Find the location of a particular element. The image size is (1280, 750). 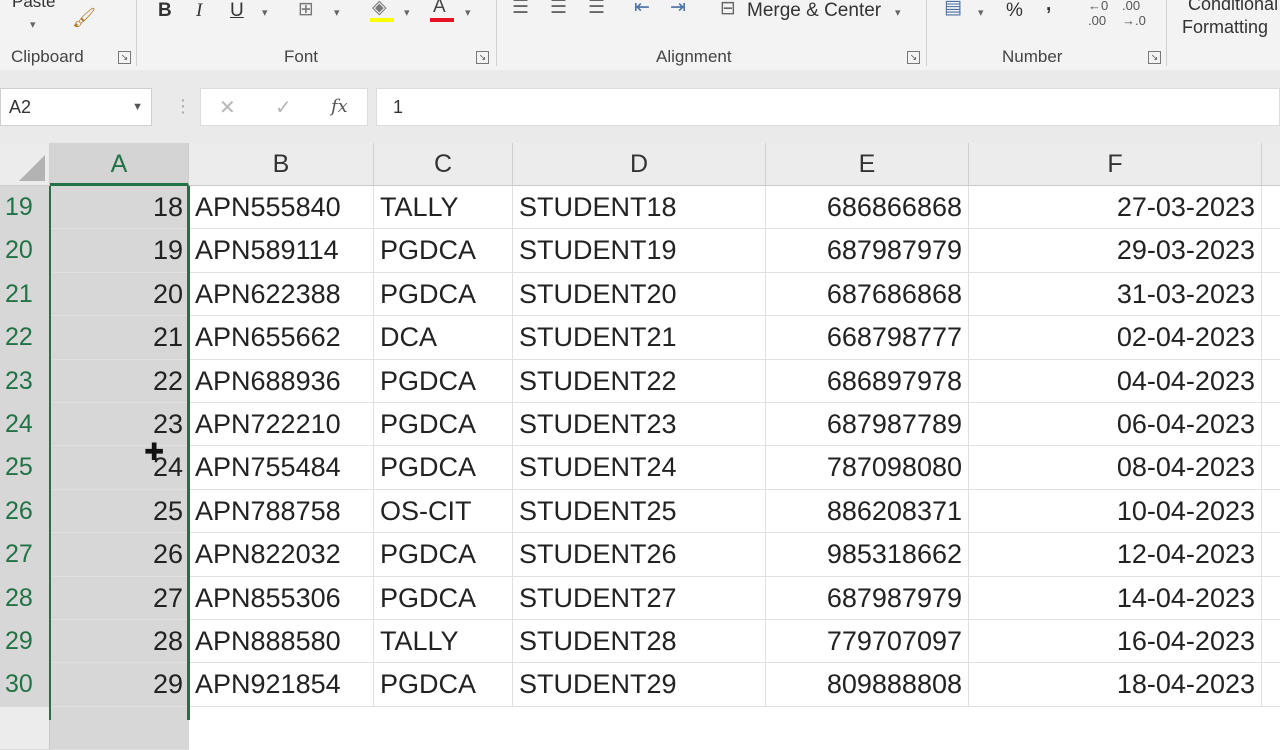

cell-b: APN722210 is located at coordinates (281, 425).